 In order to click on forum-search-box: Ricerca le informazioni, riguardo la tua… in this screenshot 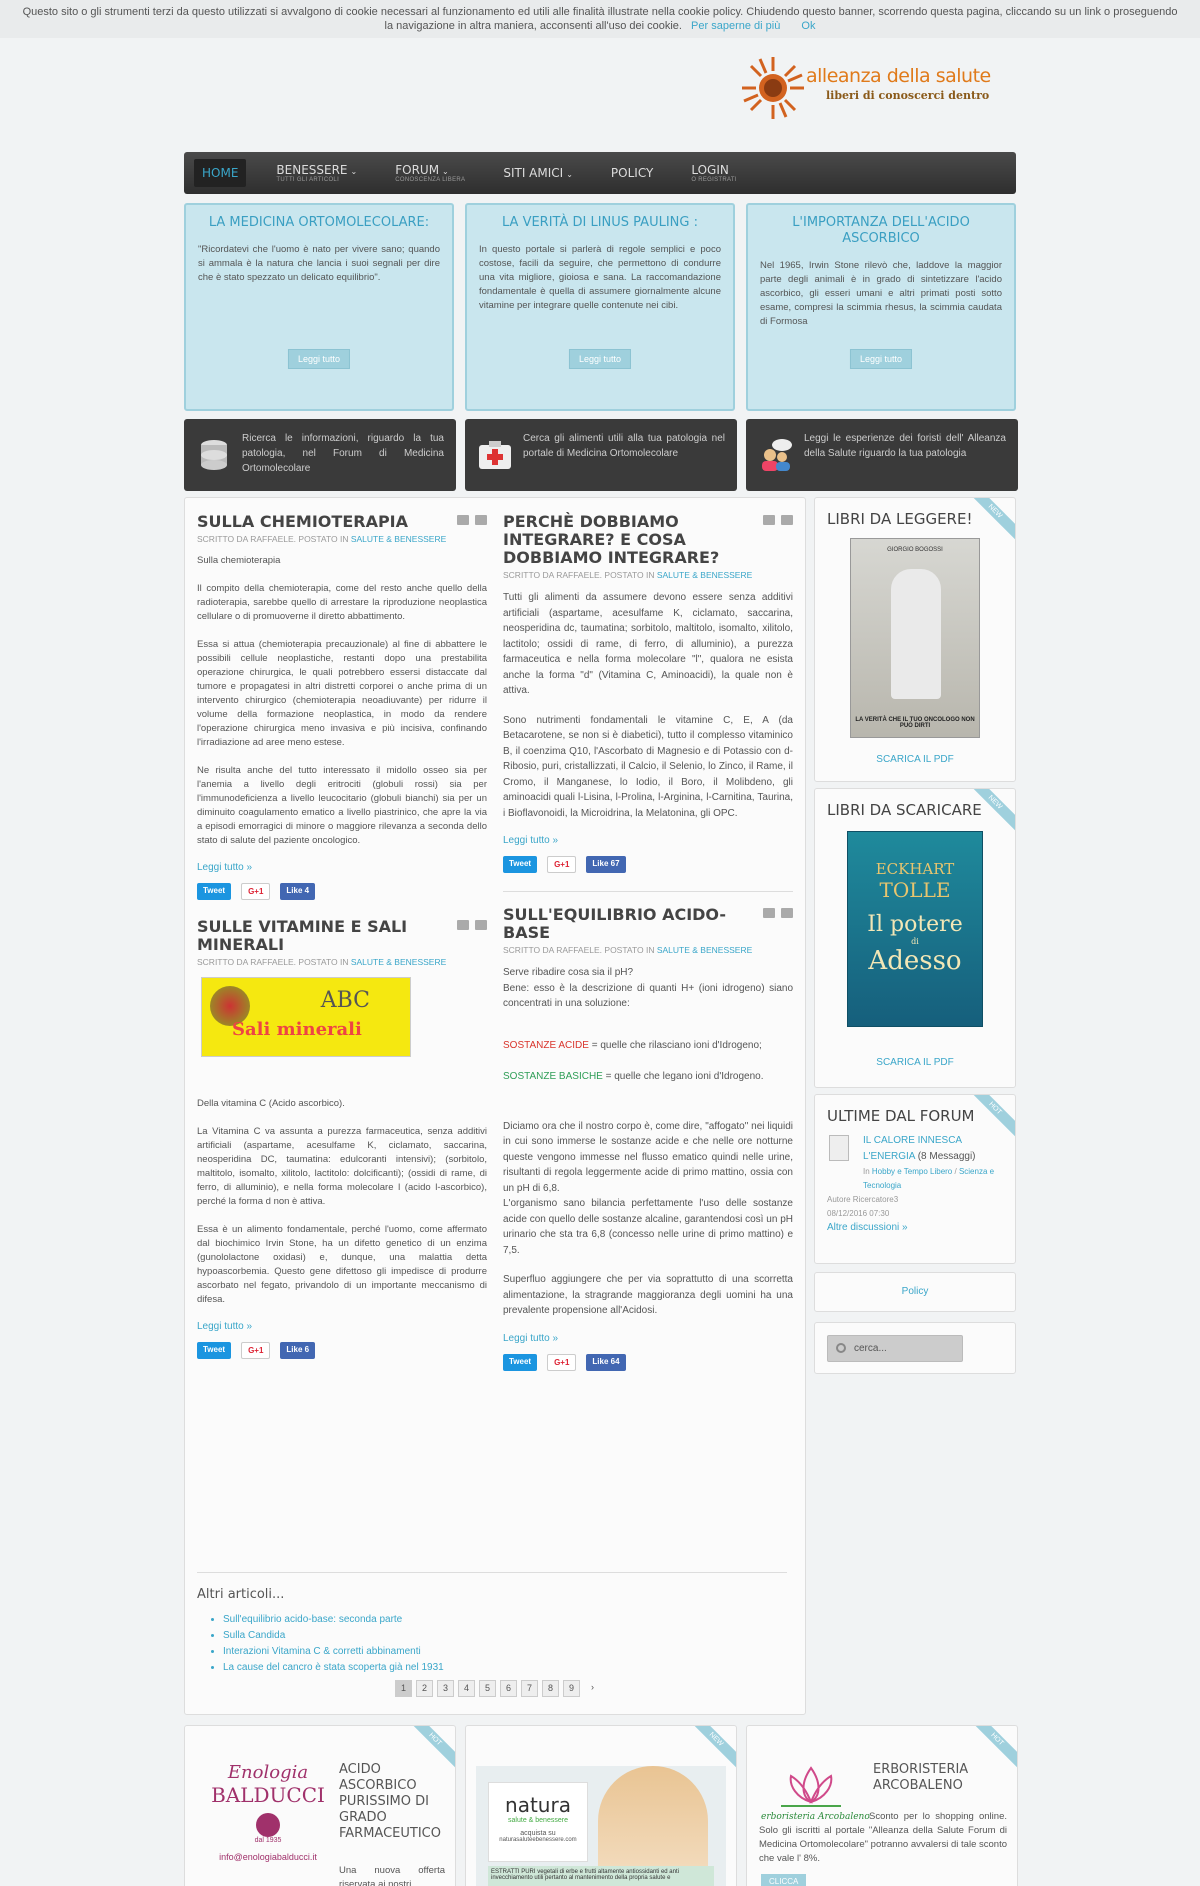, I will do `click(320, 455)`.